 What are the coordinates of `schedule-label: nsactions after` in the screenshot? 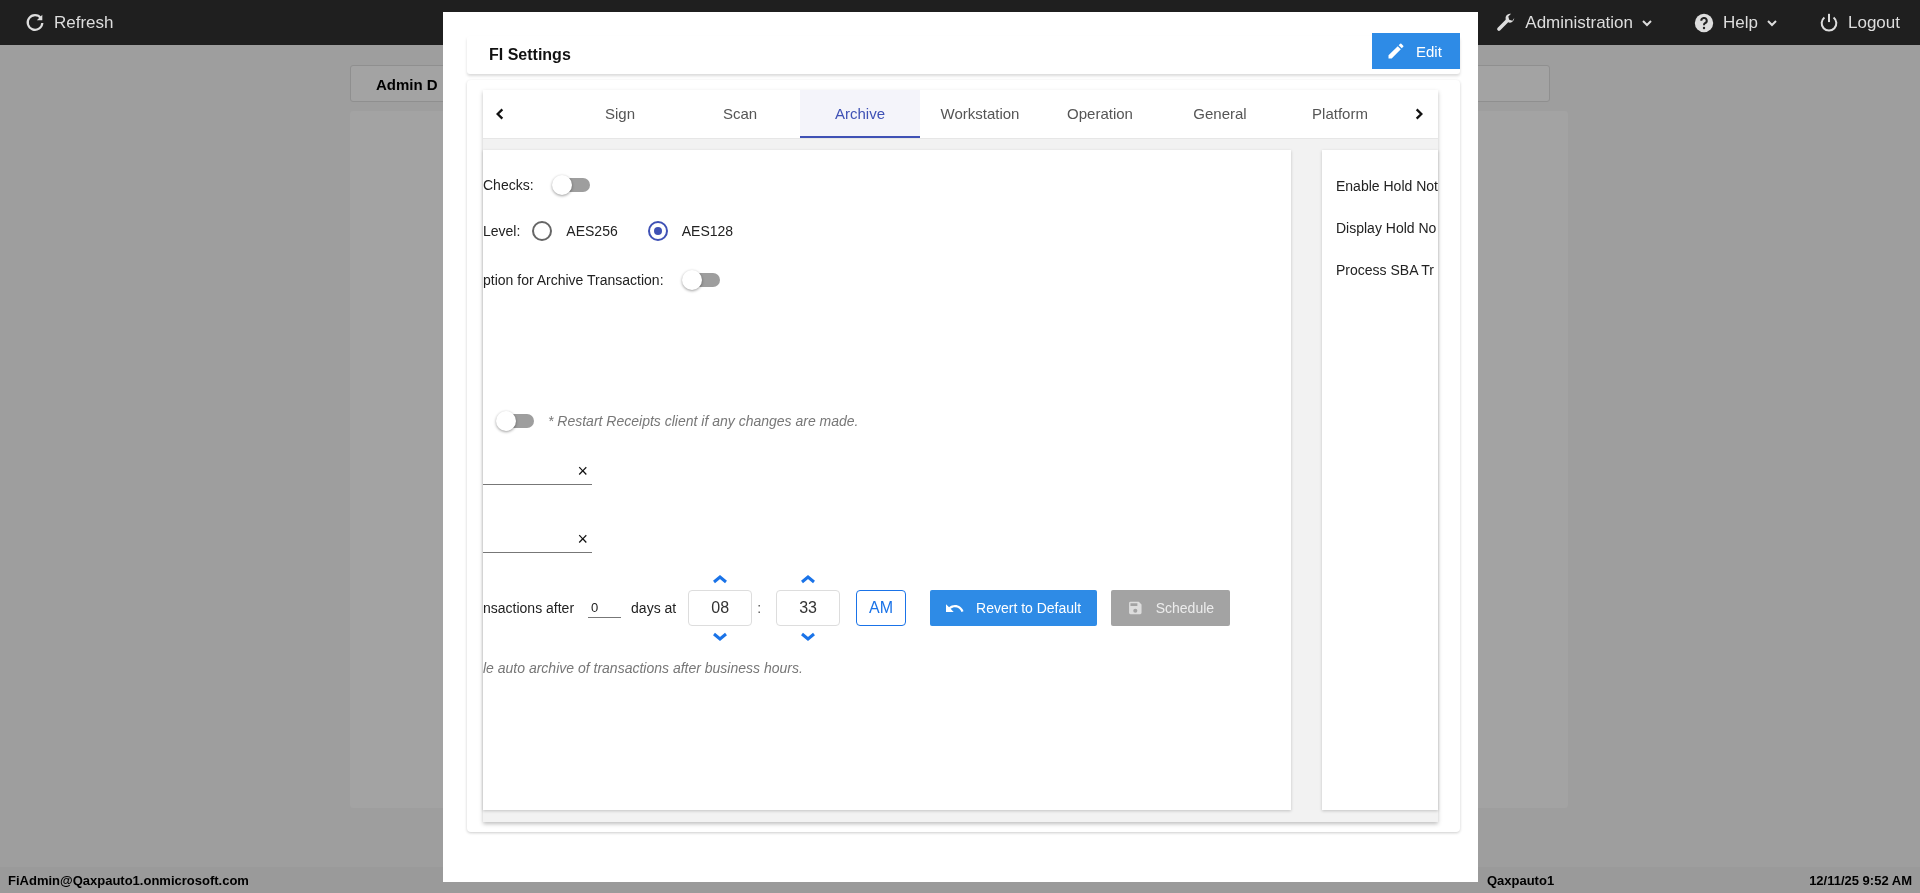 It's located at (529, 608).